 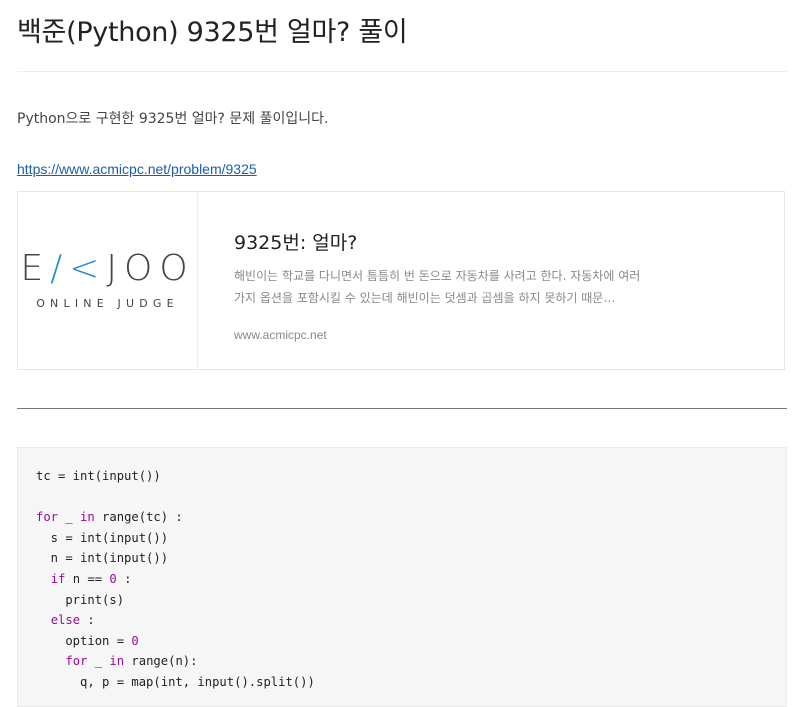 What do you see at coordinates (58, 578) in the screenshot?
I see `code-keyword: if` at bounding box center [58, 578].